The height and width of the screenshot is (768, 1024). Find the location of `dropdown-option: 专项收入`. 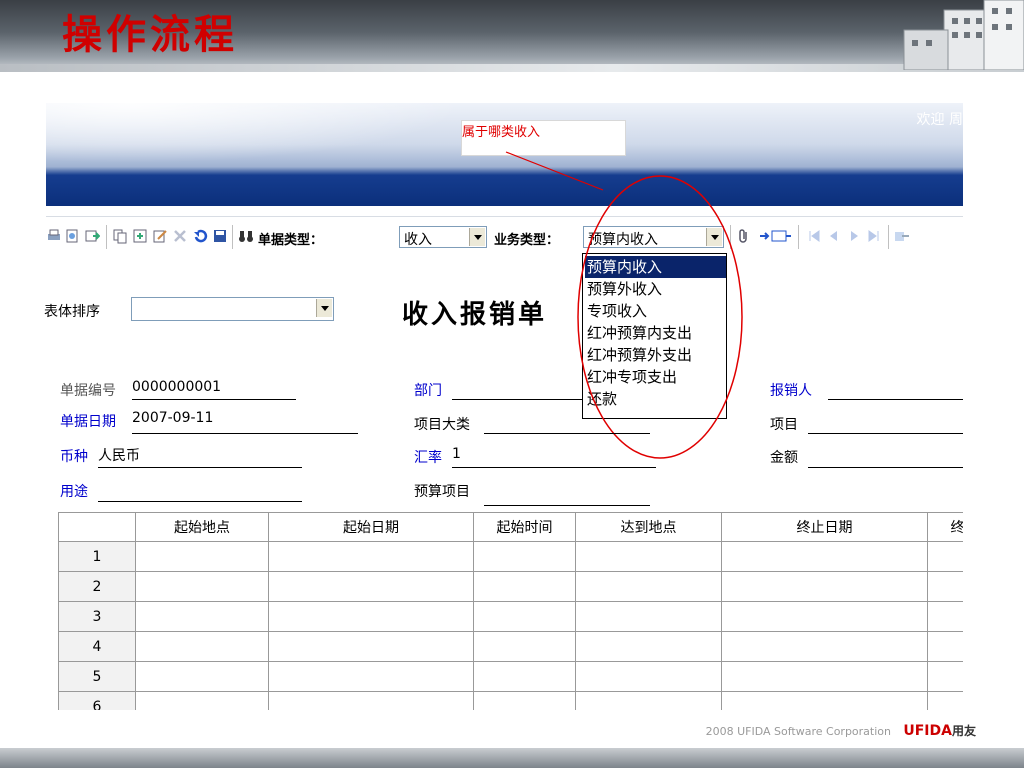

dropdown-option: 专项收入 is located at coordinates (655, 311).